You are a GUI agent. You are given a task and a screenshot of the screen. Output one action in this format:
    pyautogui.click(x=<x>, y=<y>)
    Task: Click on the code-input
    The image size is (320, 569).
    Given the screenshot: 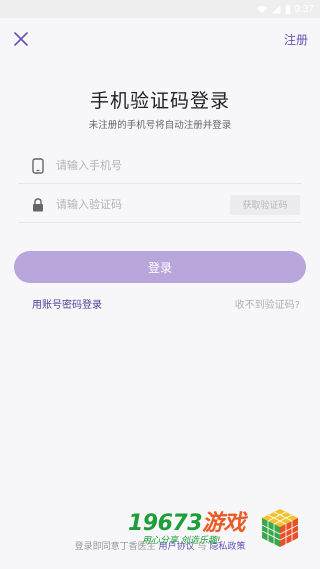 What is the action you would take?
    pyautogui.click(x=143, y=204)
    